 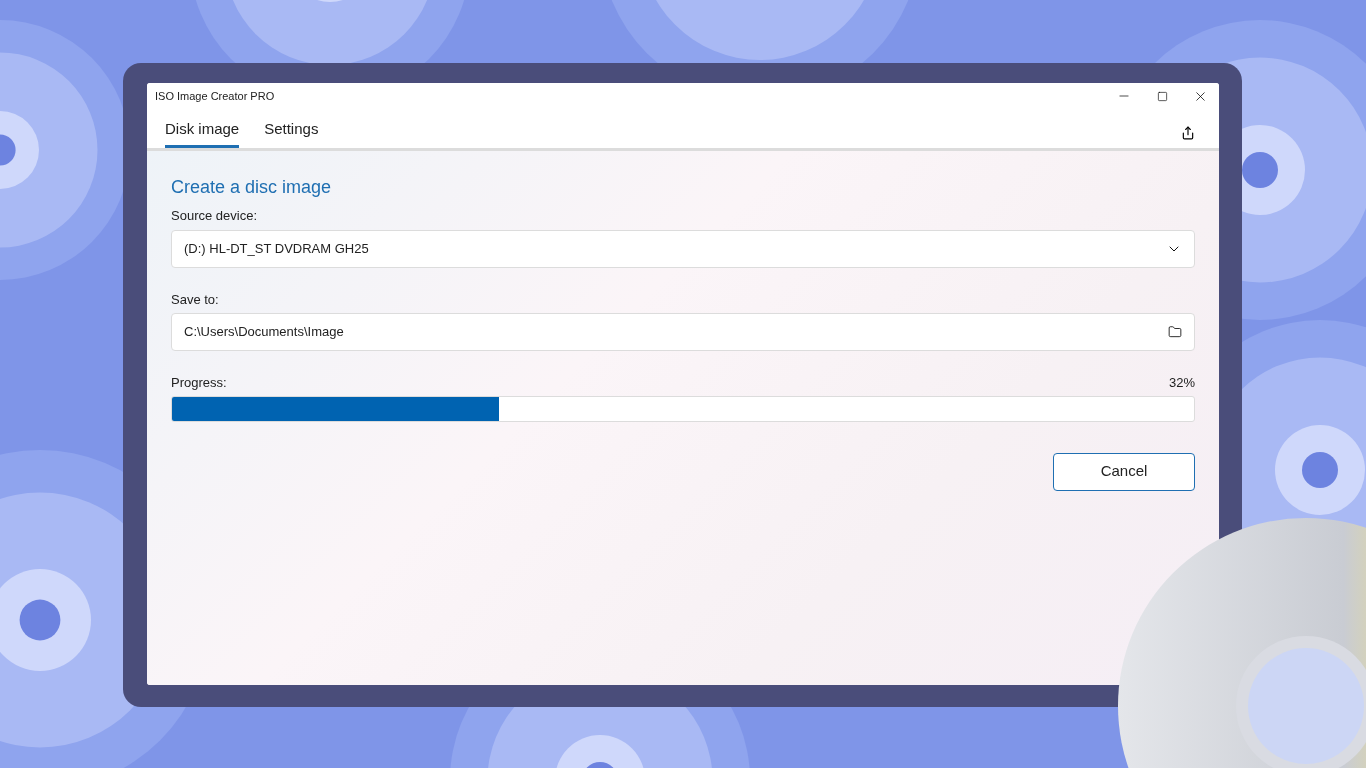 What do you see at coordinates (214, 216) in the screenshot?
I see `field-label: Source device:` at bounding box center [214, 216].